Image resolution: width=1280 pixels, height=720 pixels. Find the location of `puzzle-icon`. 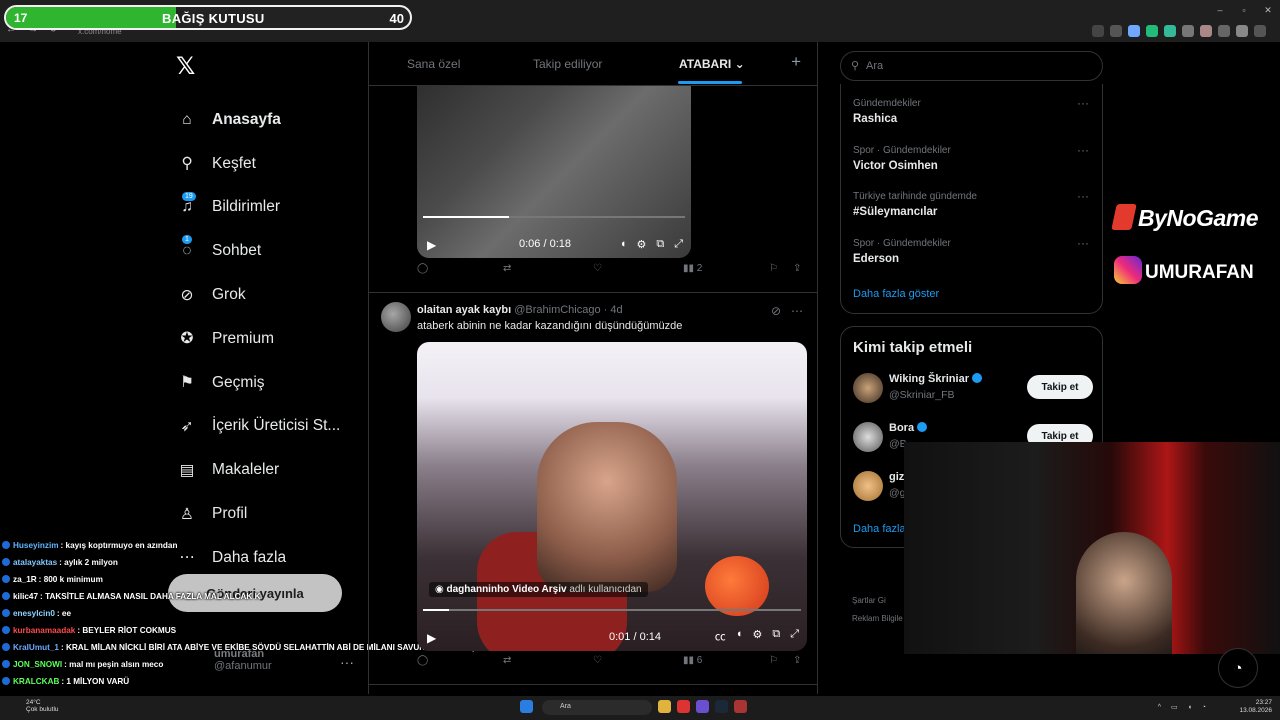

puzzle-icon is located at coordinates (1224, 31).